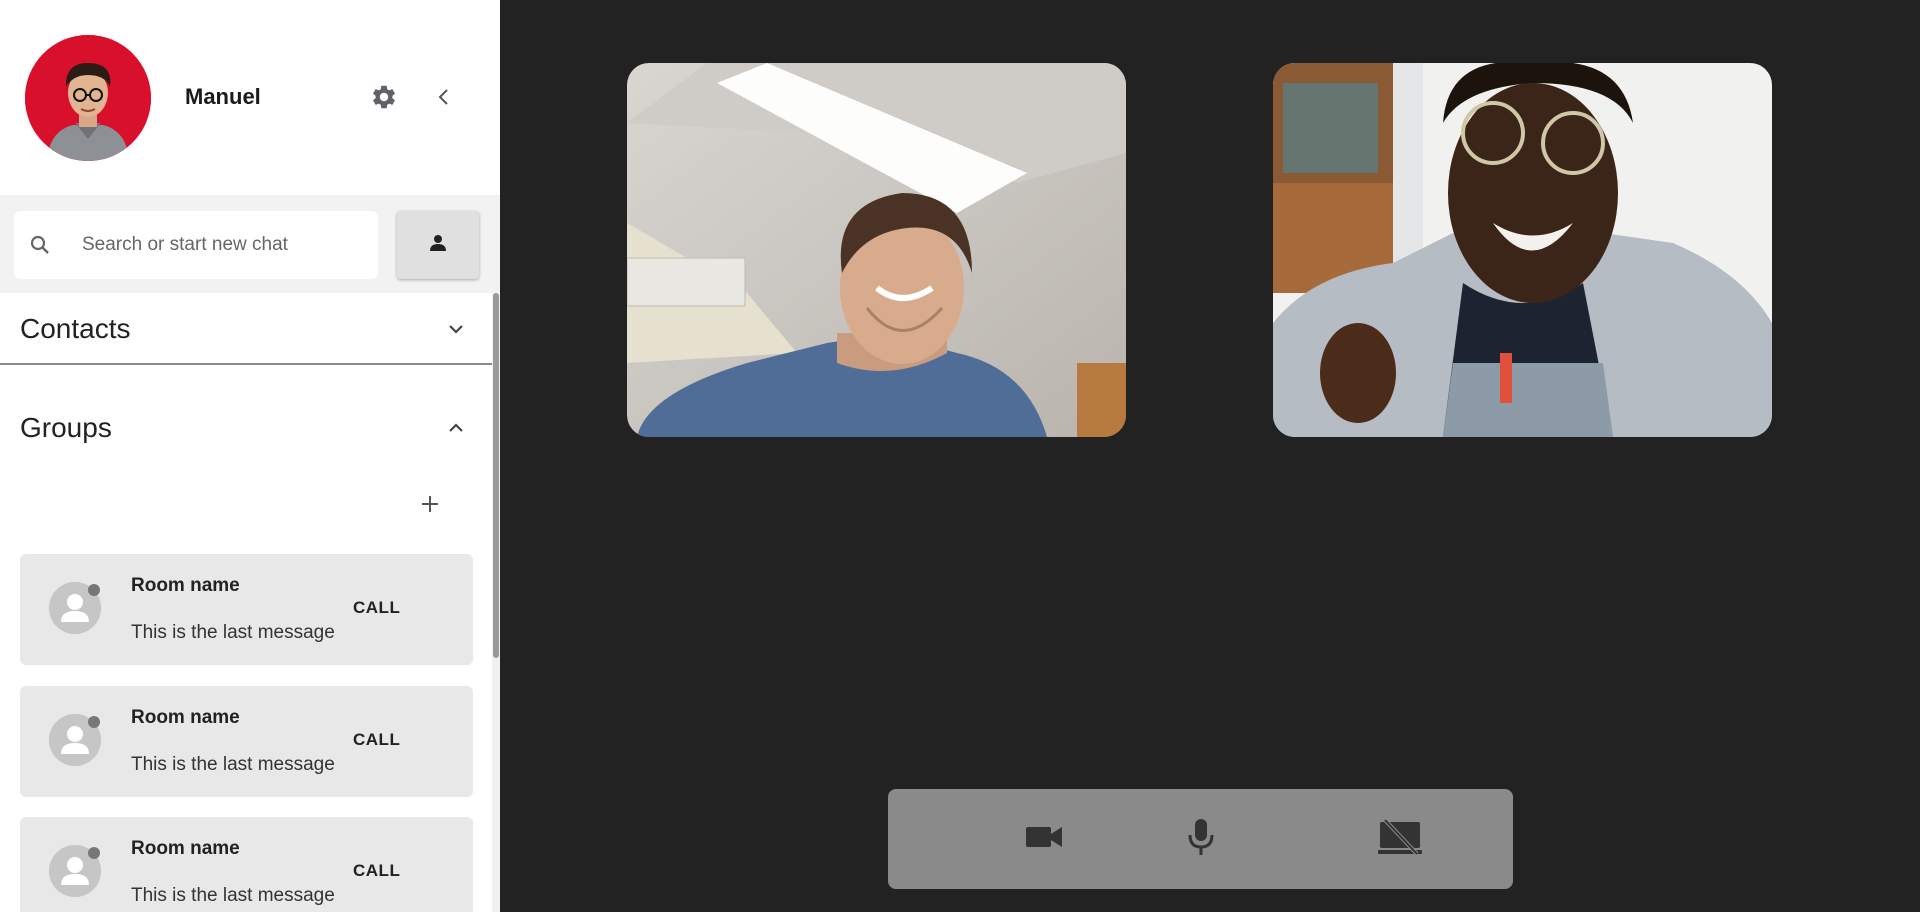 The width and height of the screenshot is (1920, 912). I want to click on add-contact-button, so click(438, 245).